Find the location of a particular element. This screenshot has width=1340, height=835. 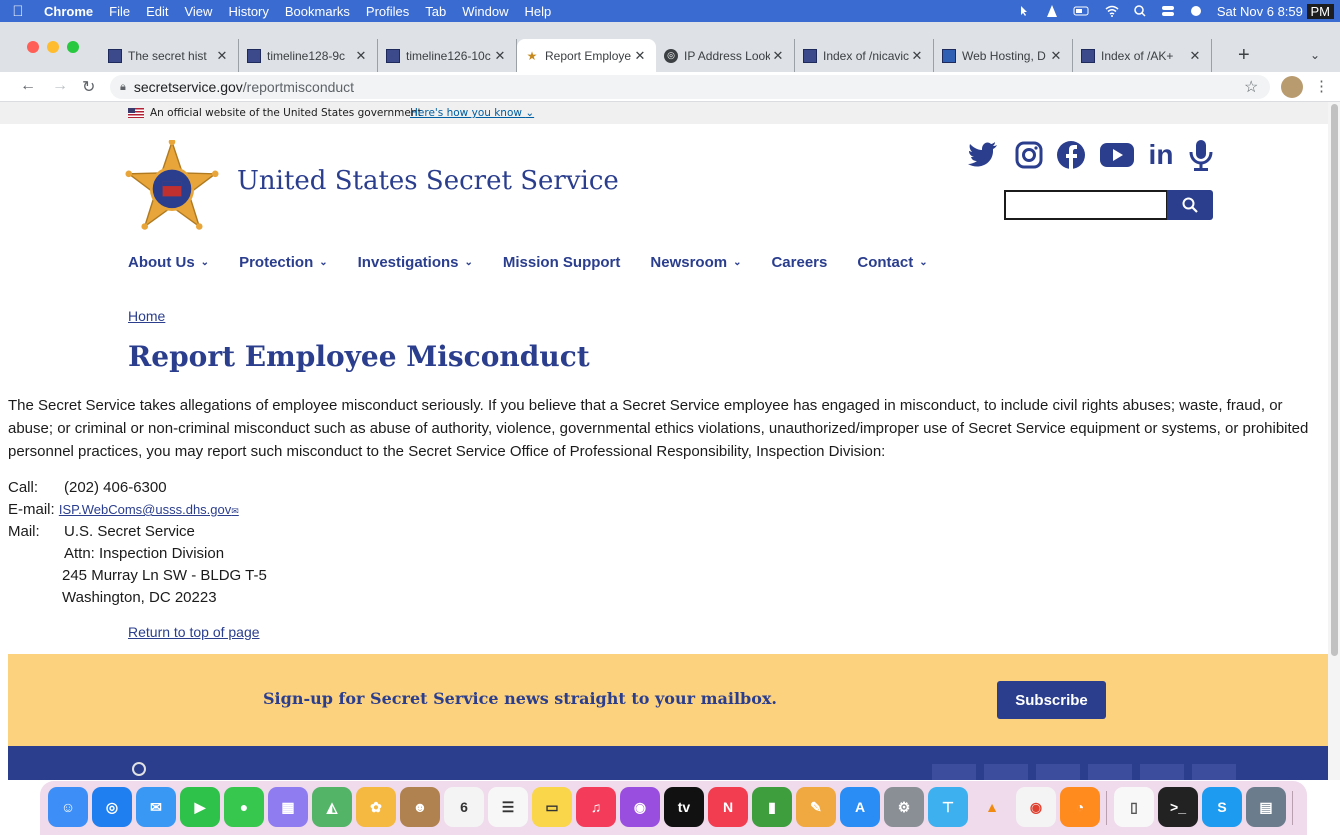

secret-service-star-logo is located at coordinates (172, 187).